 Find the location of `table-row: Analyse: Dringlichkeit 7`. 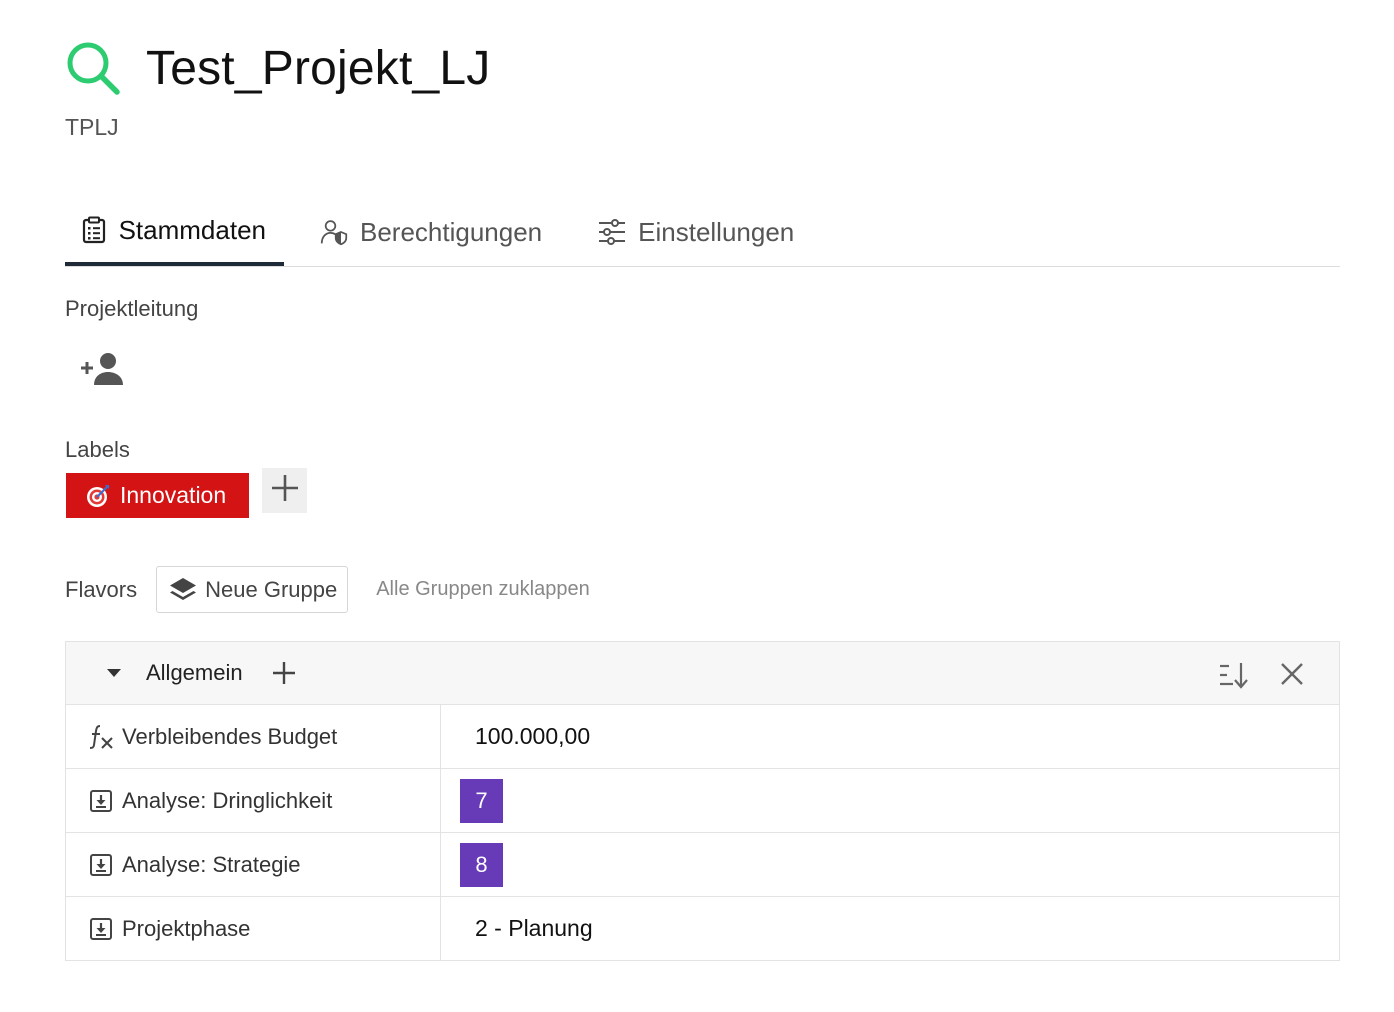

table-row: Analyse: Dringlichkeit 7 is located at coordinates (702, 801).